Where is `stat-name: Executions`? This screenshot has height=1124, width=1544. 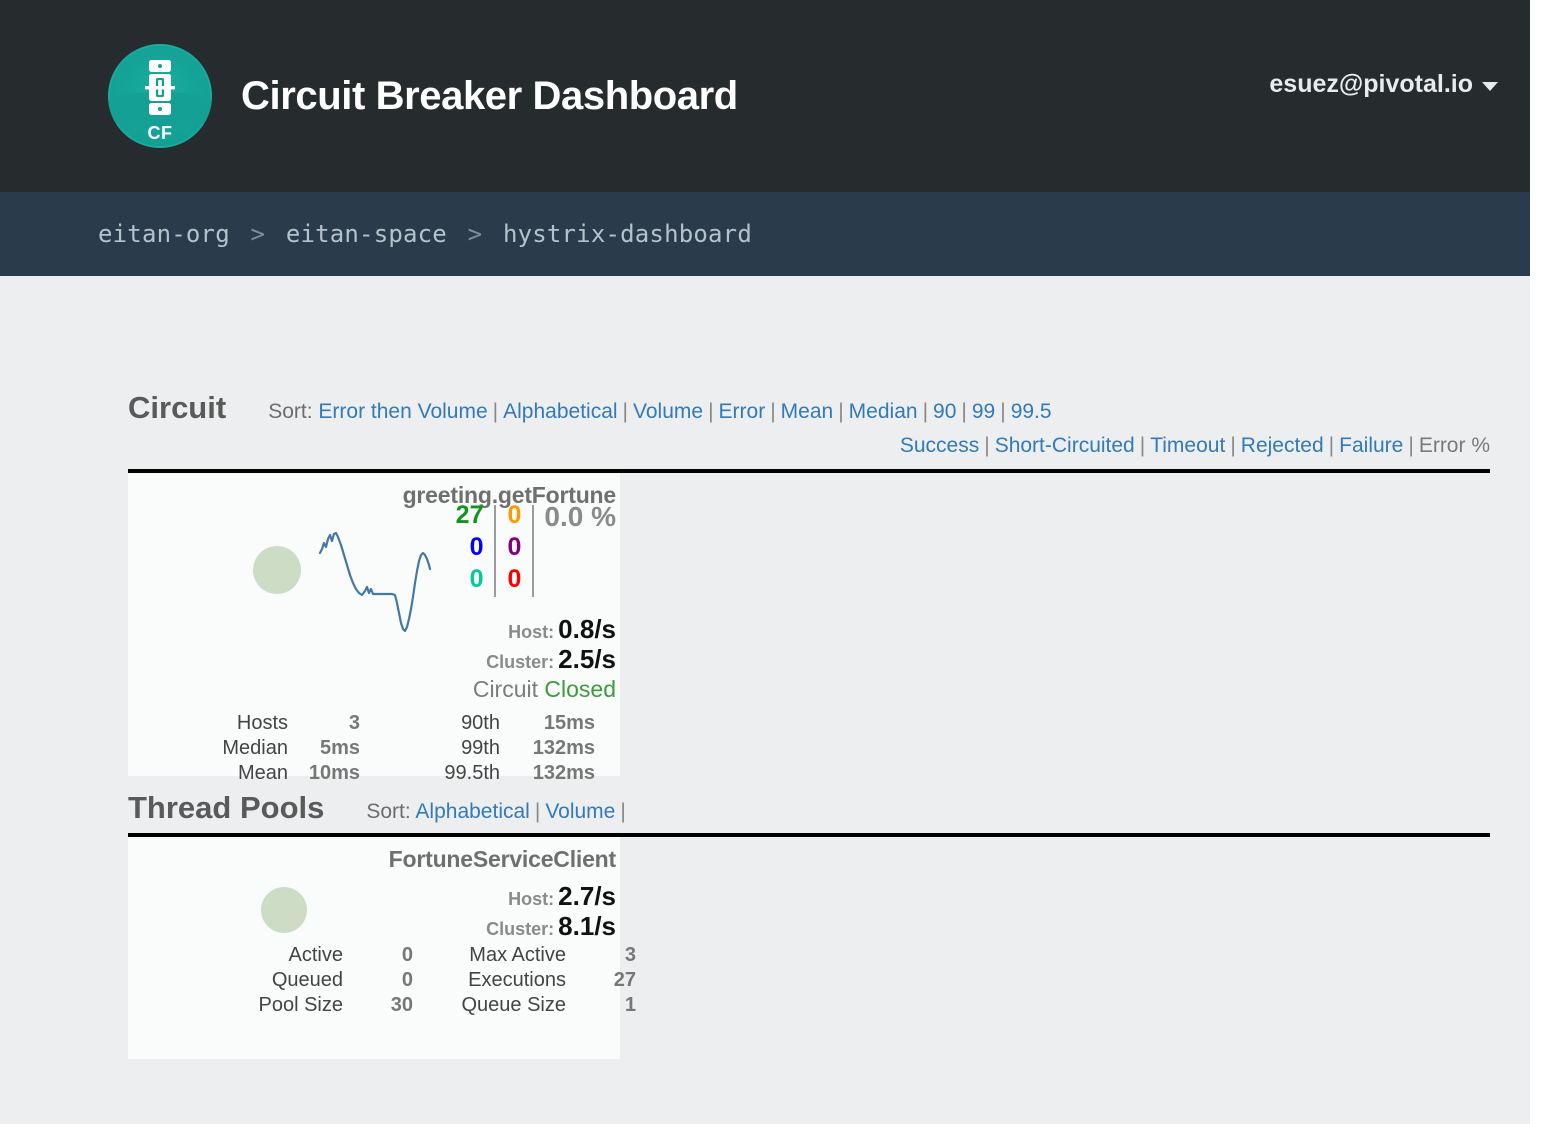 stat-name: Executions is located at coordinates (517, 980).